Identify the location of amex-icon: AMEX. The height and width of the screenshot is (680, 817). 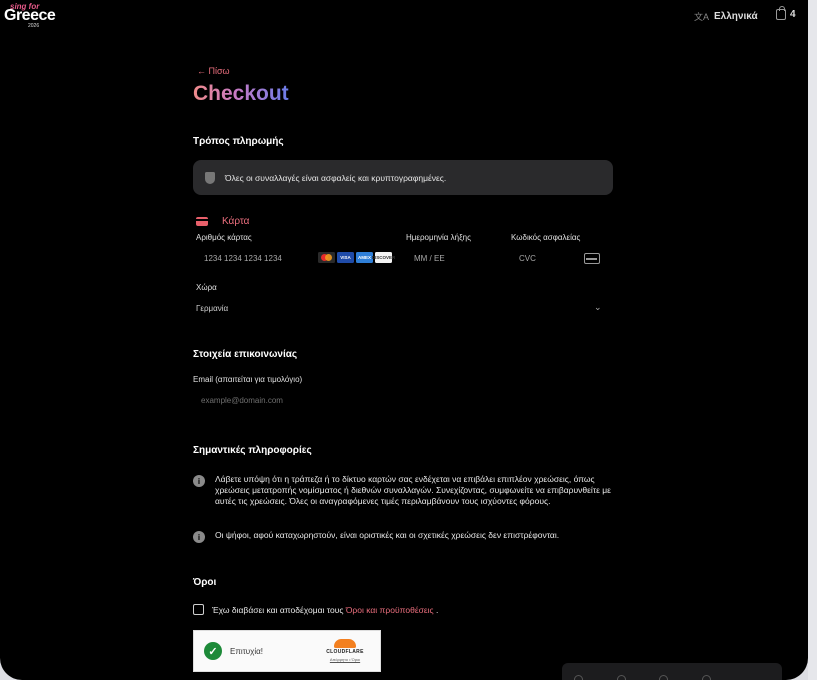
(364, 257).